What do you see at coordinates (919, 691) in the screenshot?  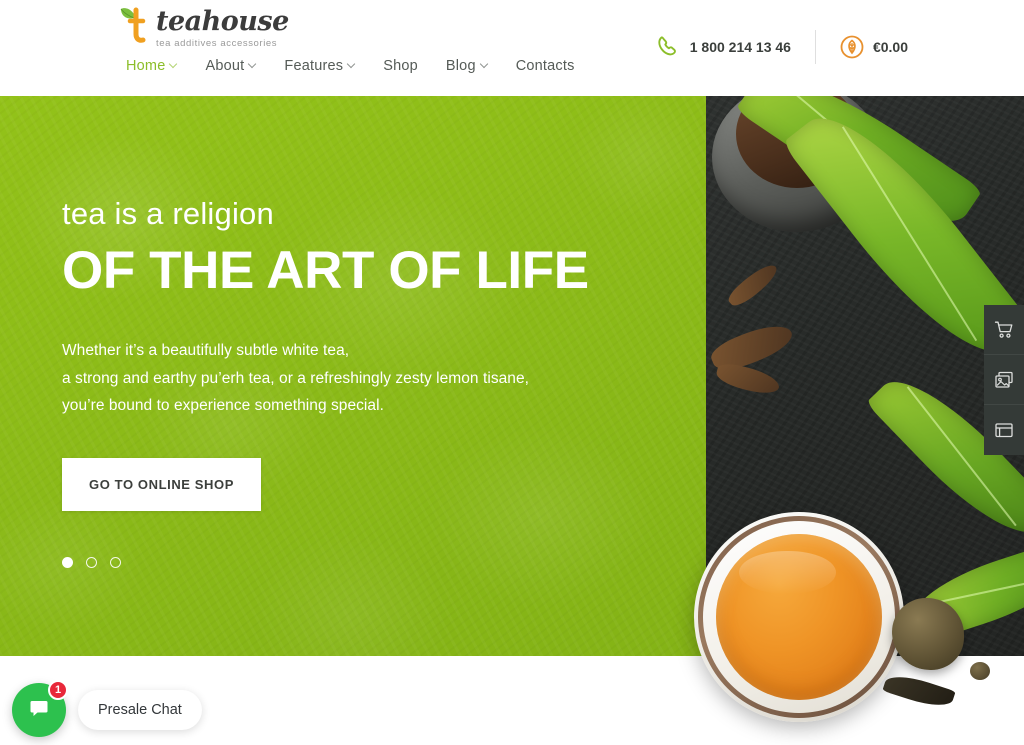 I see `dried-tea-leaf` at bounding box center [919, 691].